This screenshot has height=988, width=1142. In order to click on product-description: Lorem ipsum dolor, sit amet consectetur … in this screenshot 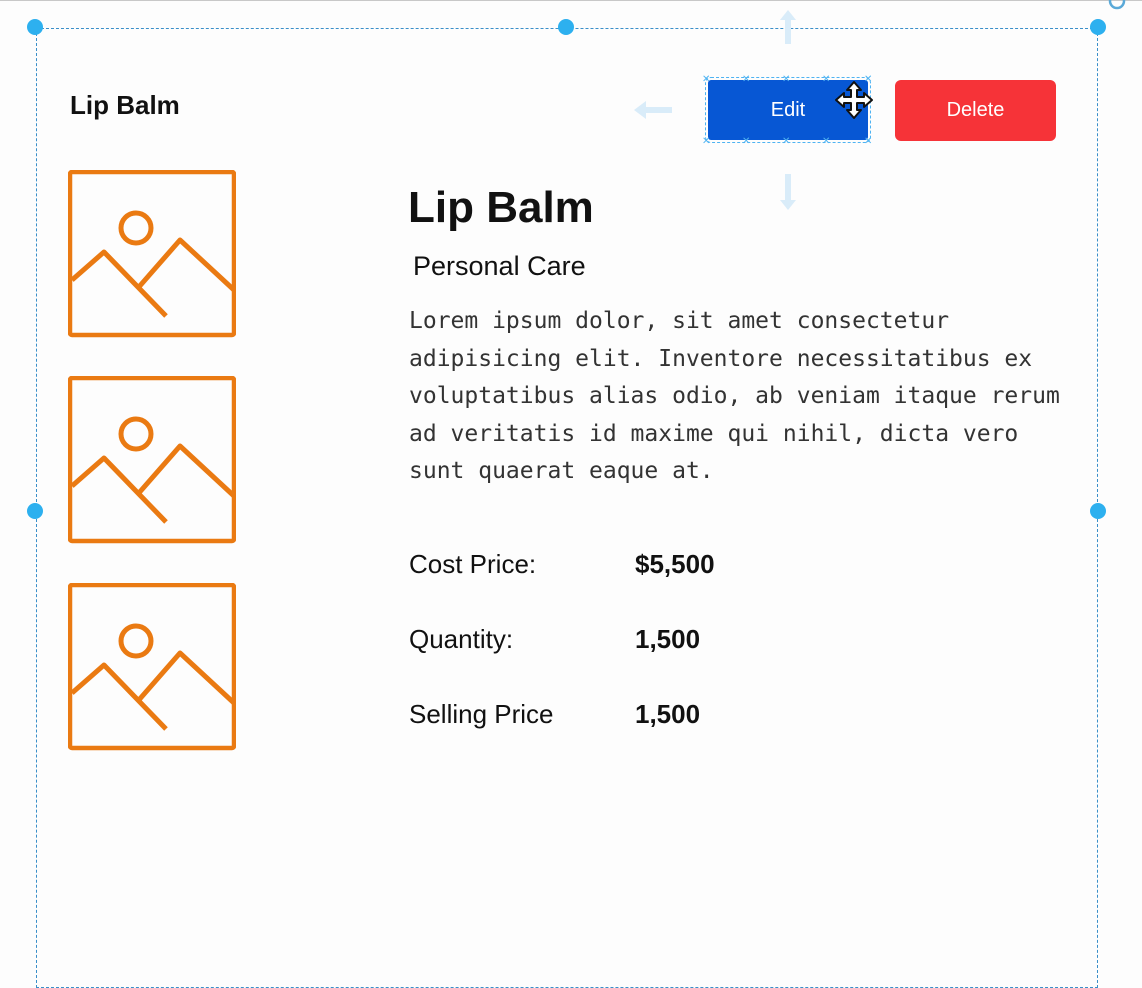, I will do `click(734, 396)`.